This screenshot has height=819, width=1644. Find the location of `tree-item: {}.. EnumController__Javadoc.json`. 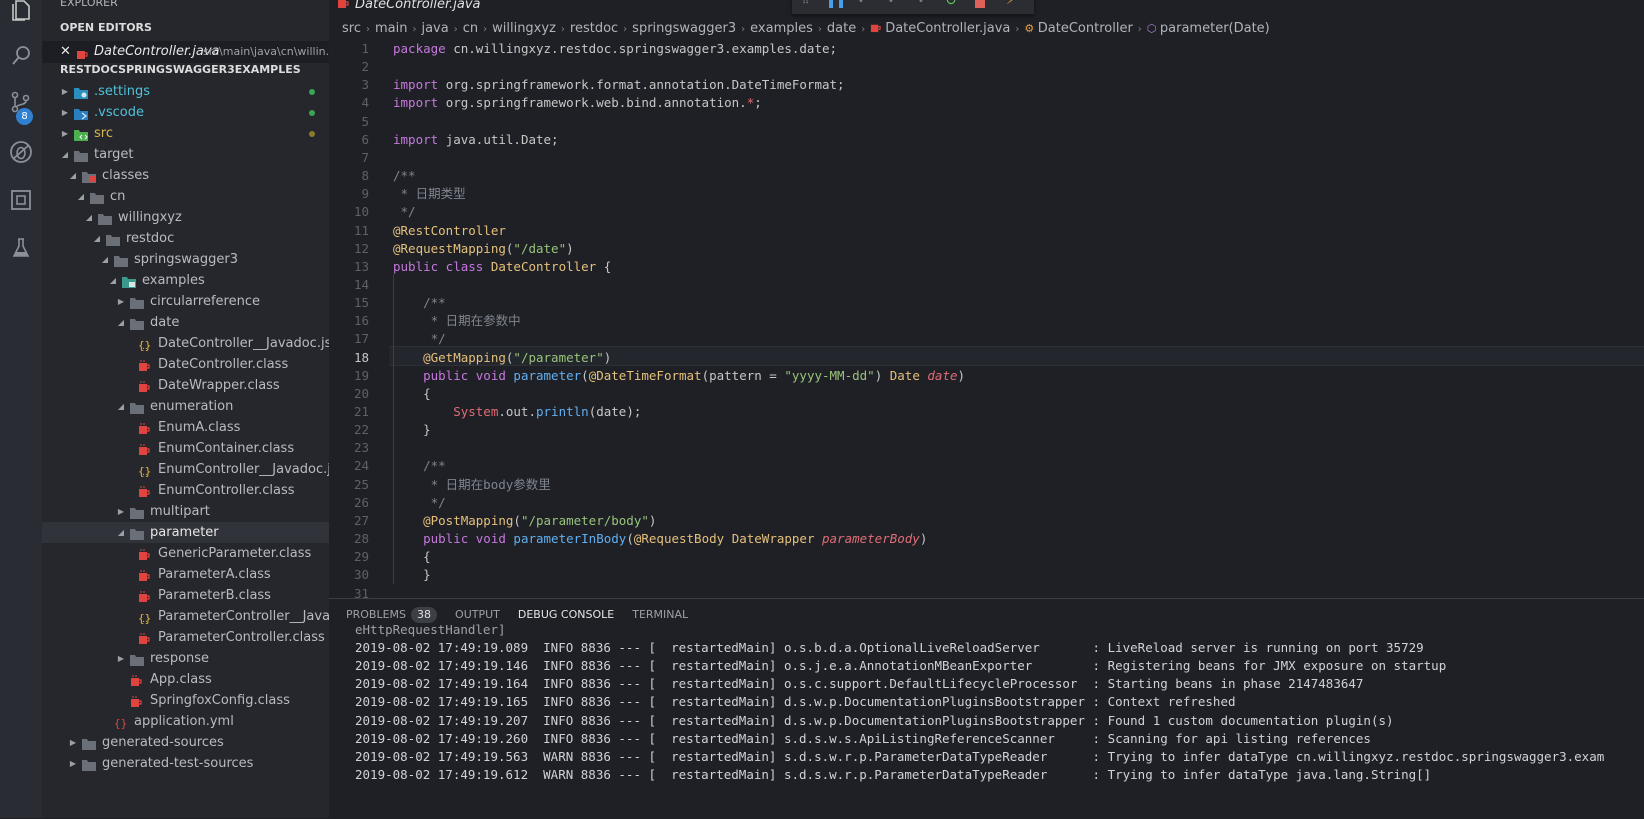

tree-item: {}.. EnumController__Javadoc.json is located at coordinates (185, 469).